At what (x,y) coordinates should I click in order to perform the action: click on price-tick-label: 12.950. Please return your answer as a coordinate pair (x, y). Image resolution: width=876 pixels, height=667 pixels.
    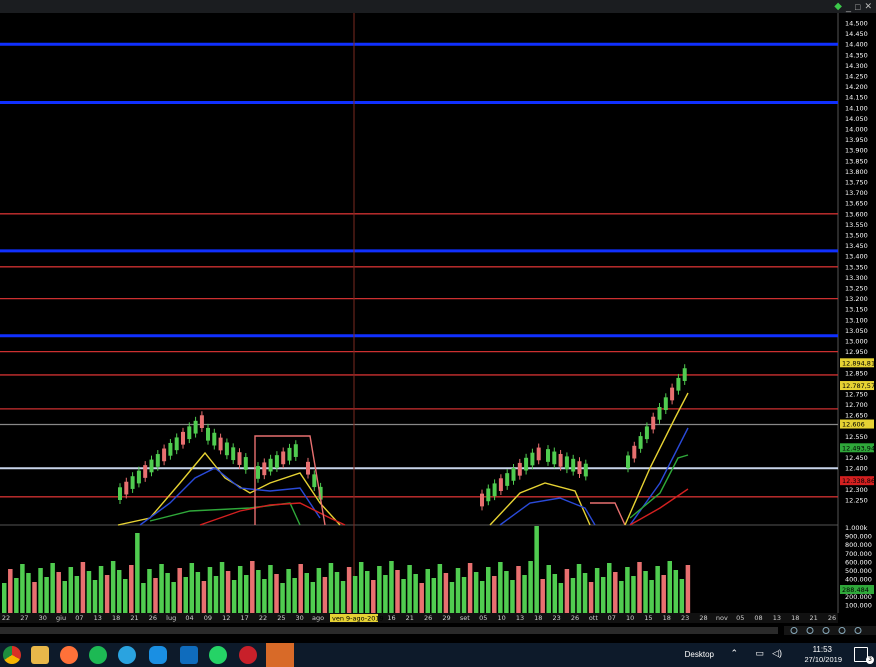
    Looking at the image, I should click on (856, 352).